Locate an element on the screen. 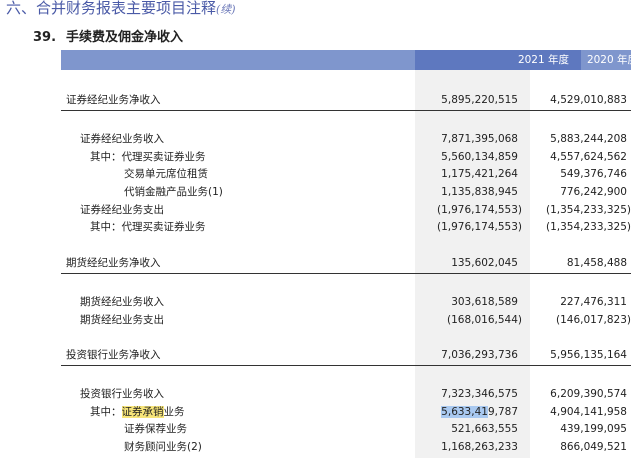 This screenshot has height=458, width=640. value-2021: (168,016,544) is located at coordinates (484, 320).